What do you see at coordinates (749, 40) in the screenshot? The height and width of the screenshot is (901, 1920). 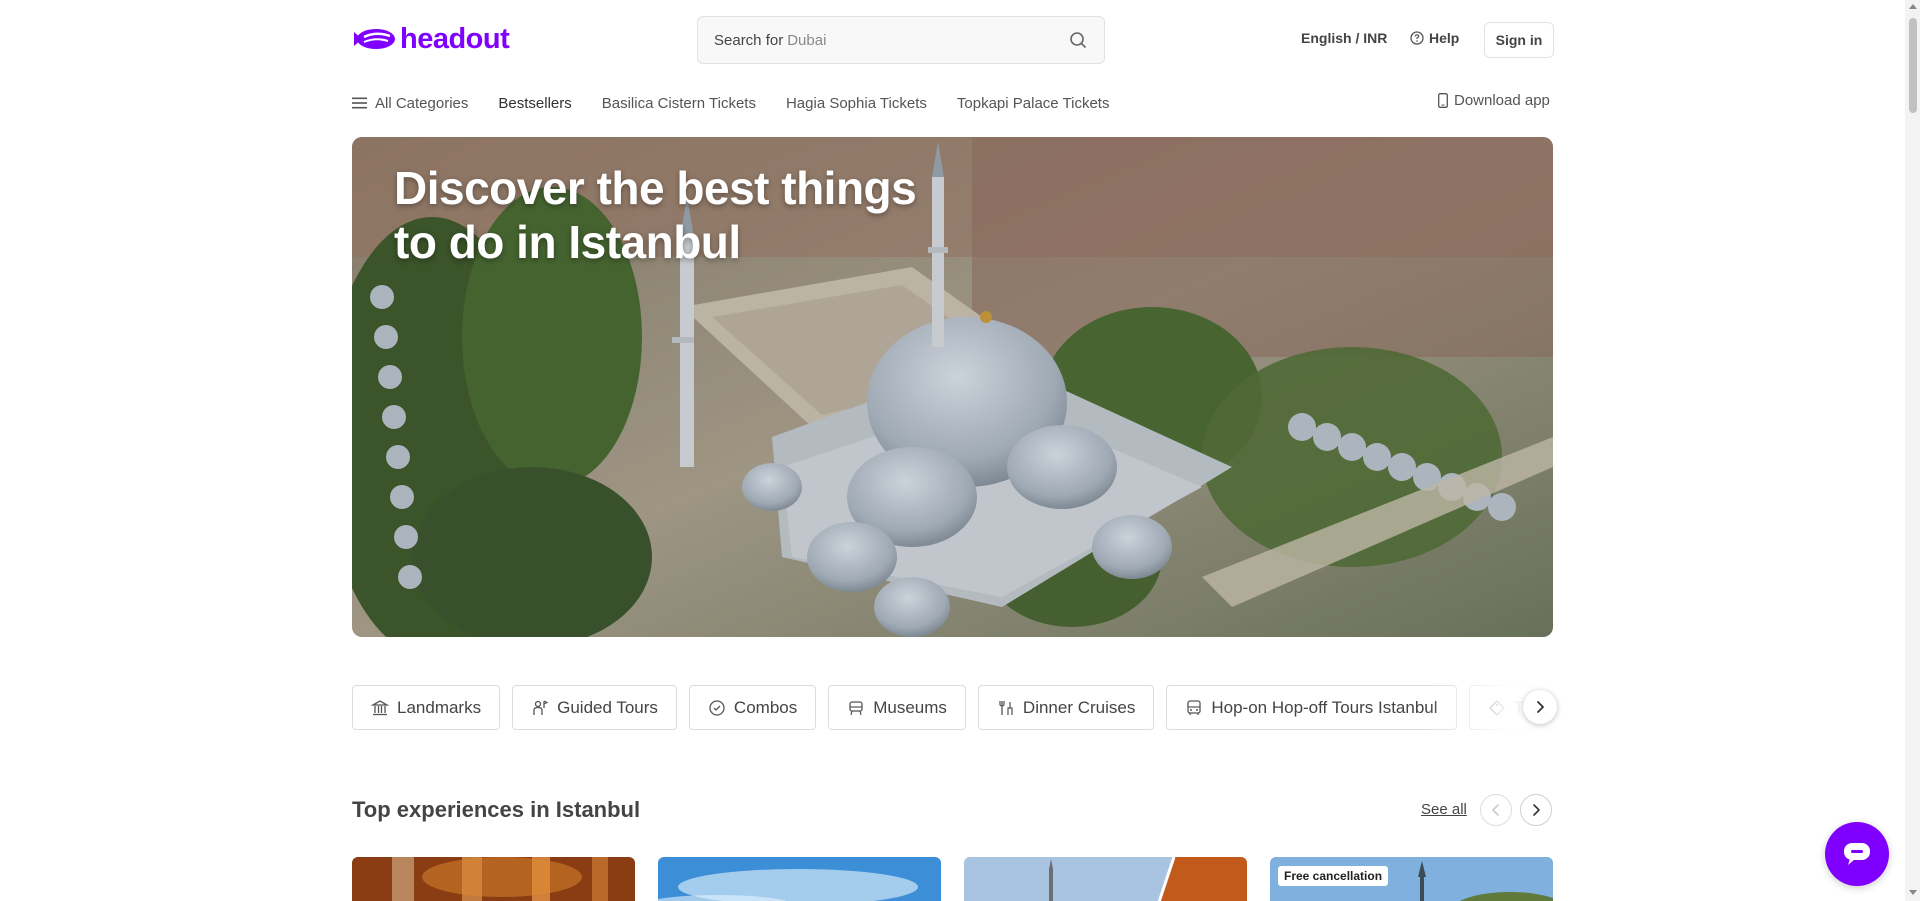 I see `search-label: Search for` at bounding box center [749, 40].